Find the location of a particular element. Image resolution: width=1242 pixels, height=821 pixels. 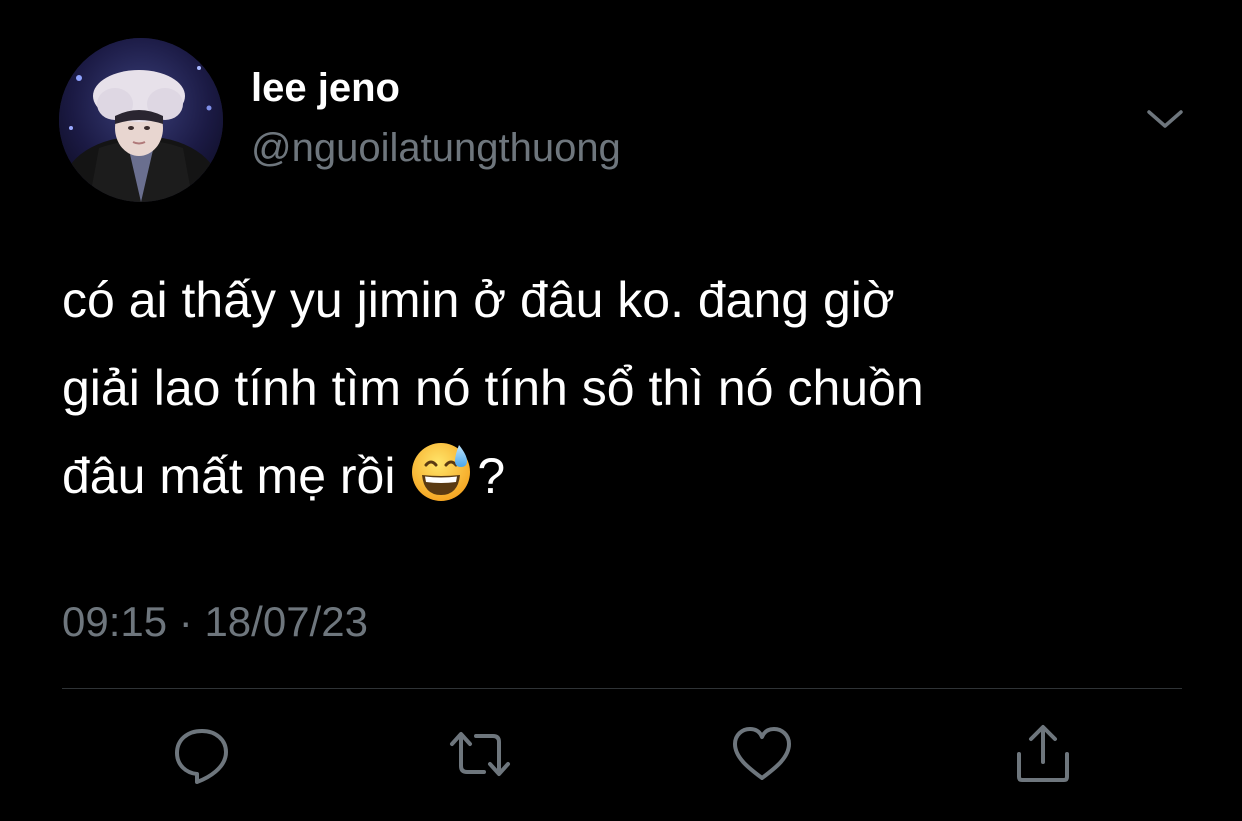

tweet-date: 18/07/23 is located at coordinates (286, 621).